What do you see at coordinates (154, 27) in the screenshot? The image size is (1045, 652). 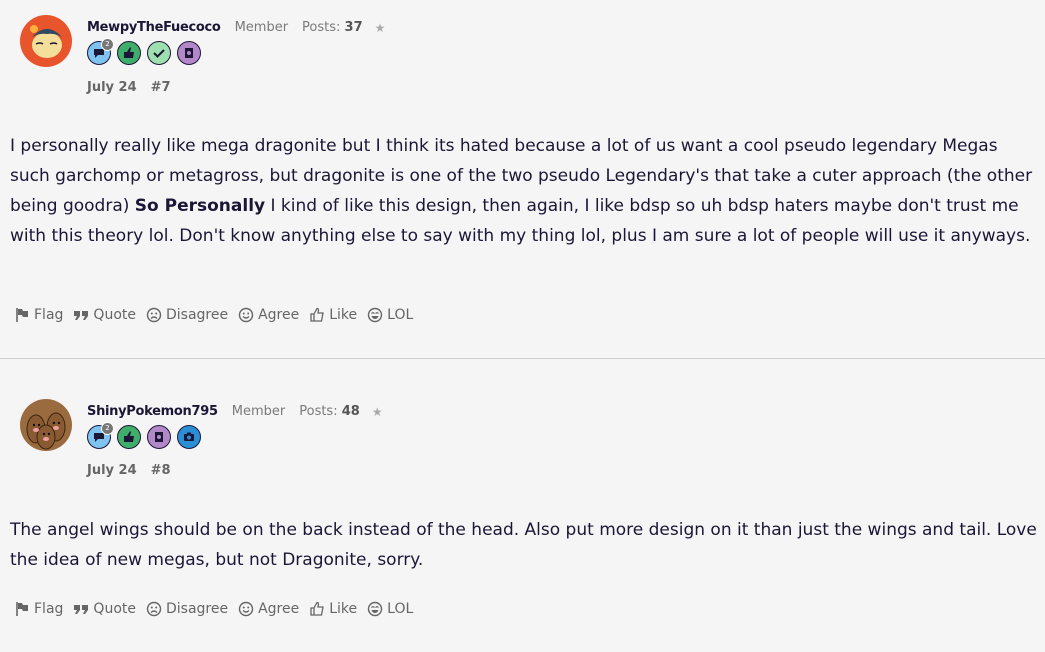 I see `username: MewpyTheFuecoco` at bounding box center [154, 27].